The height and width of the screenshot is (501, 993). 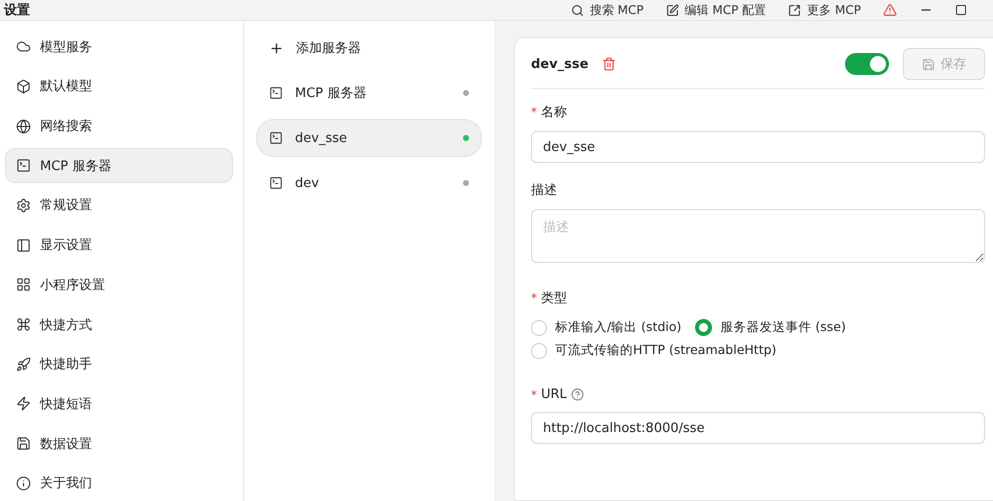 I want to click on sidebar-item: 默认模型, so click(x=119, y=86).